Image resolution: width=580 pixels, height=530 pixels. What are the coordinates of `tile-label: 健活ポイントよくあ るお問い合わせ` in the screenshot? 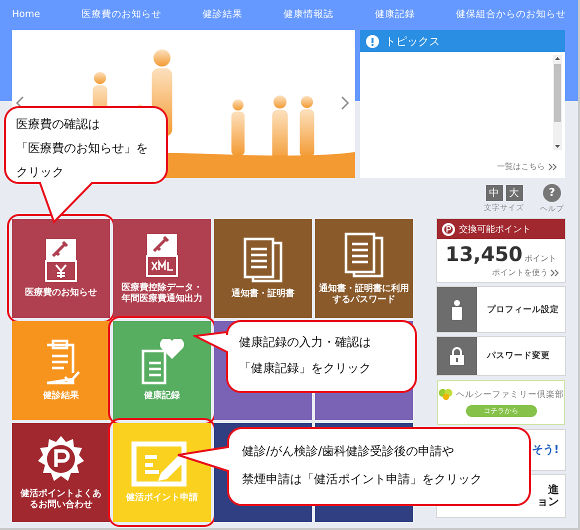 It's located at (61, 499).